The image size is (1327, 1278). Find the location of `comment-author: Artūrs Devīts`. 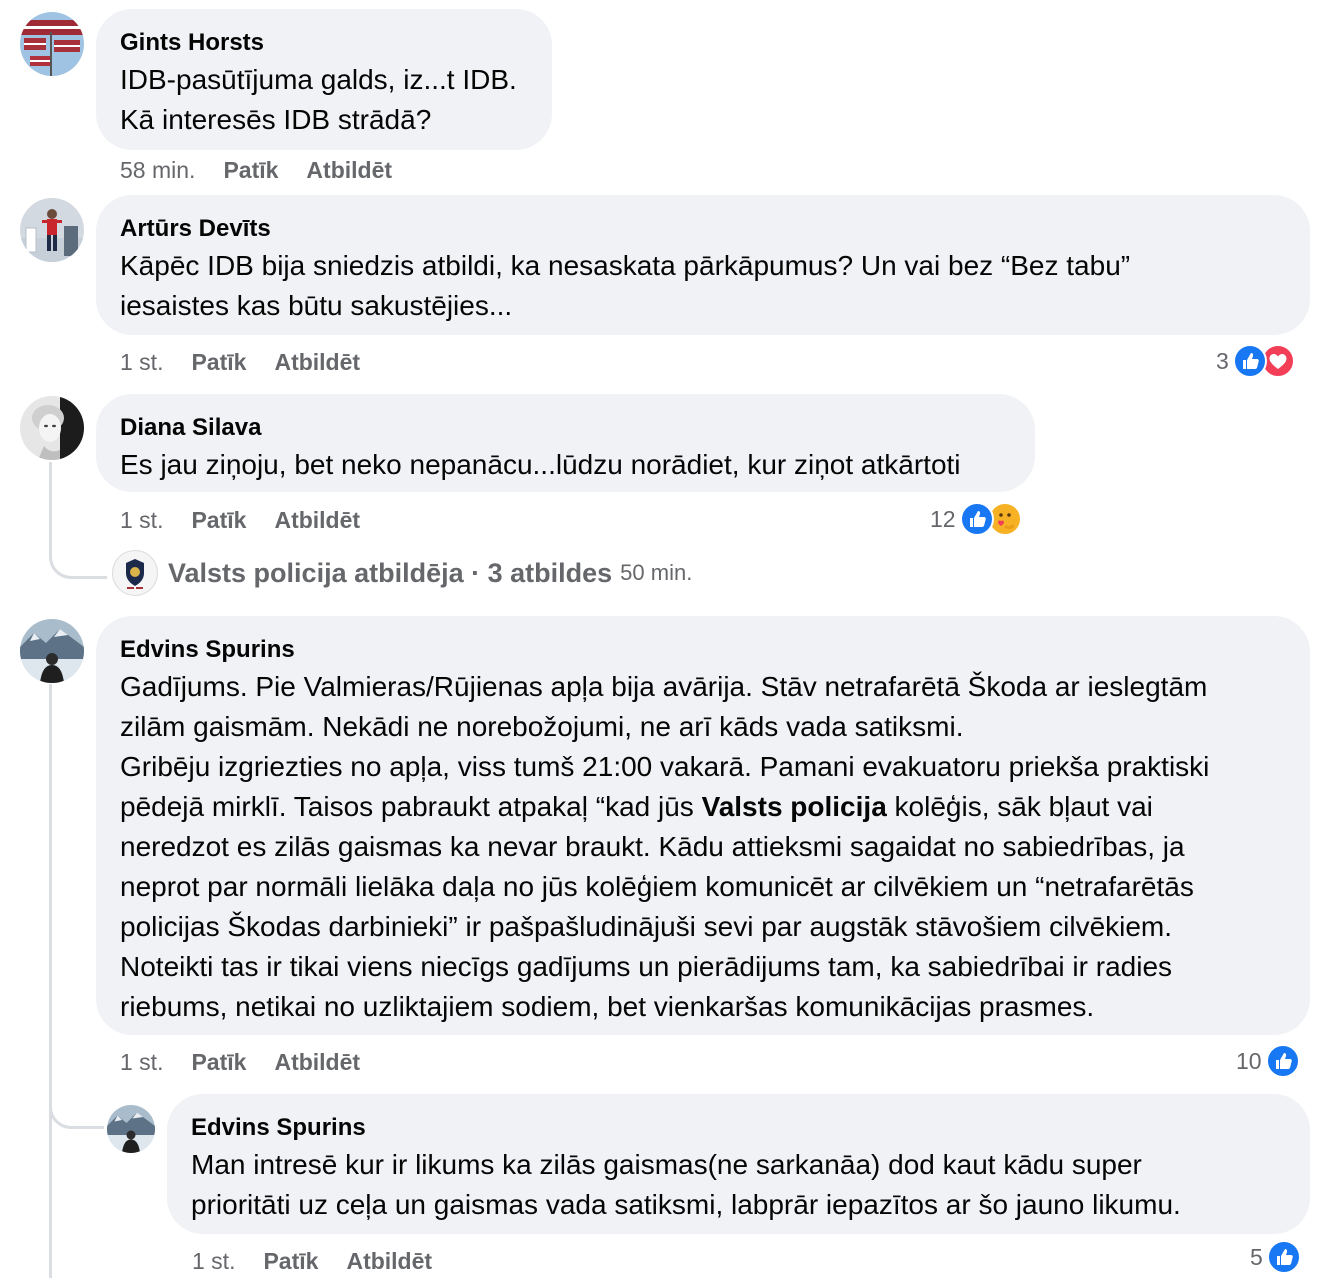

comment-author: Artūrs Devīts is located at coordinates (703, 229).